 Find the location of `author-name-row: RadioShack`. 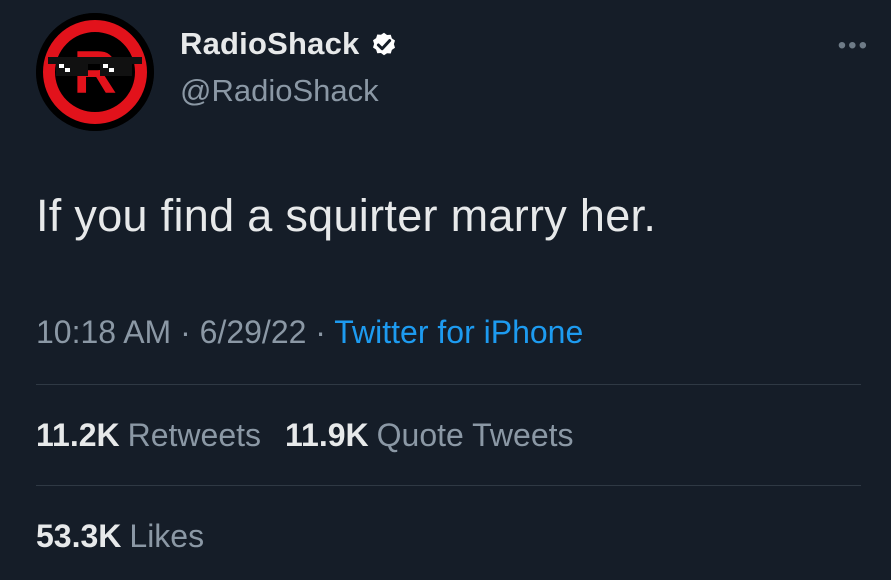

author-name-row: RadioShack is located at coordinates (289, 44).